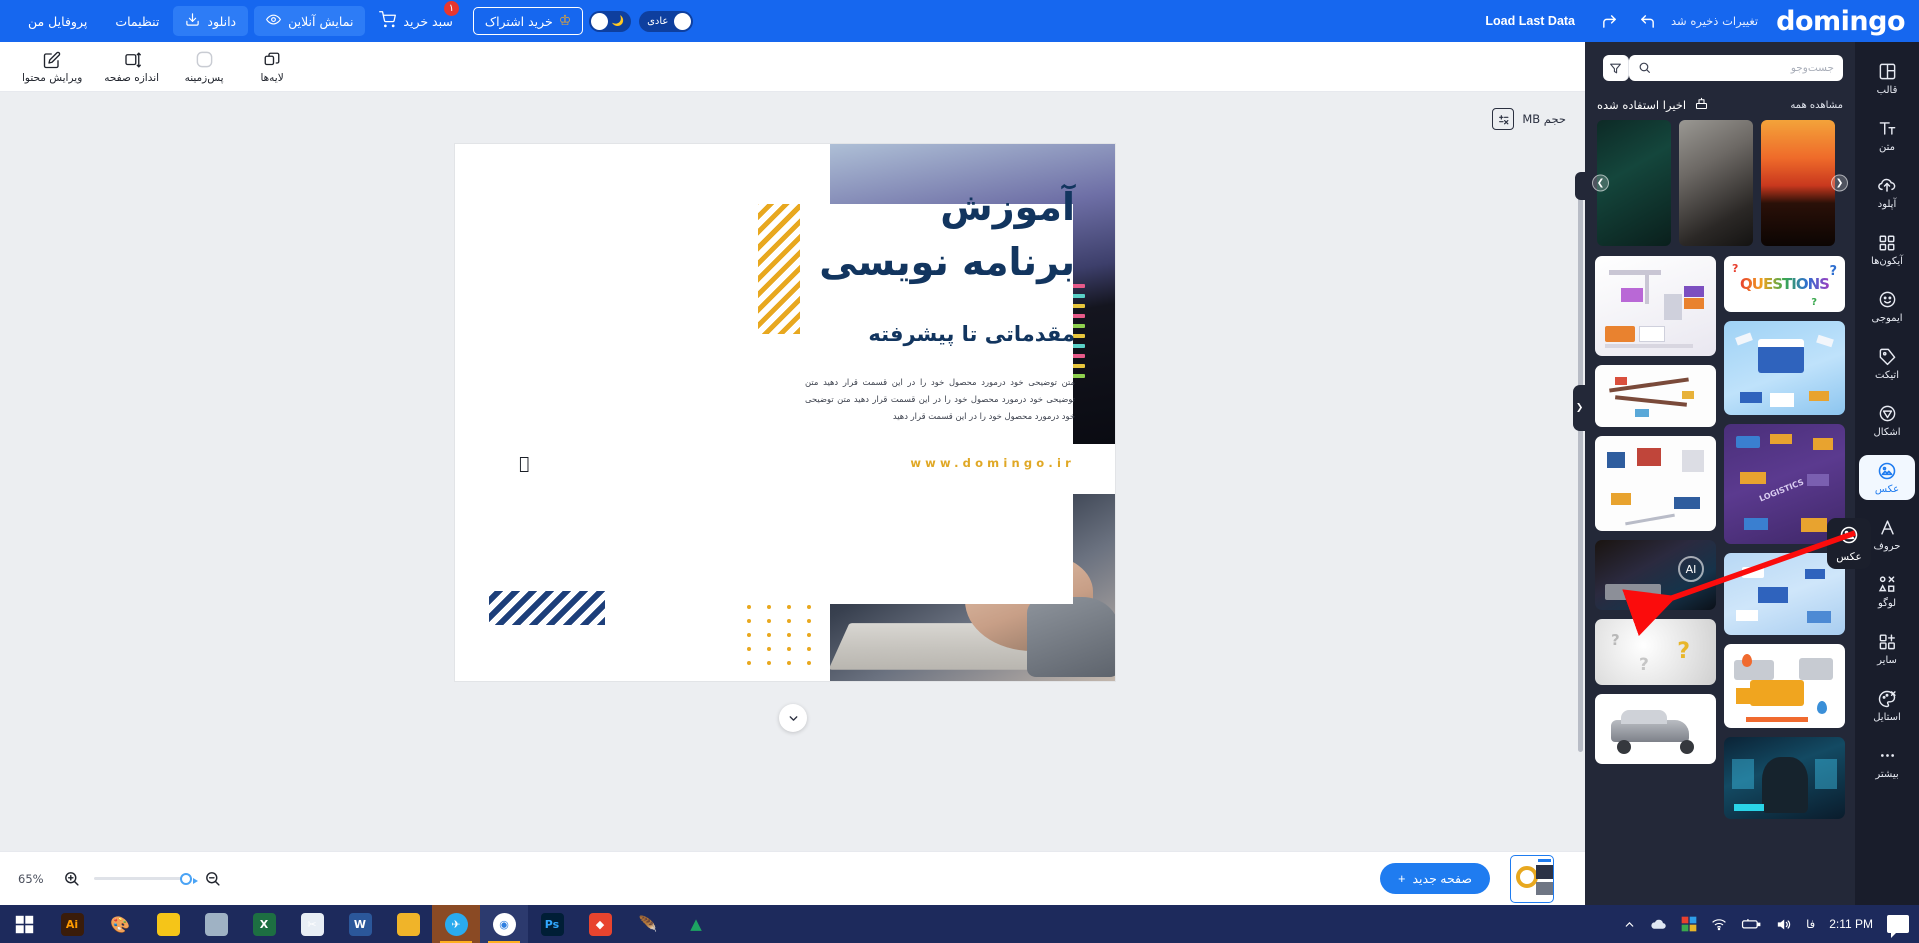  Describe the element at coordinates (312, 924) in the screenshot. I see `taskbar-app-snipping-tool: ✂` at that location.